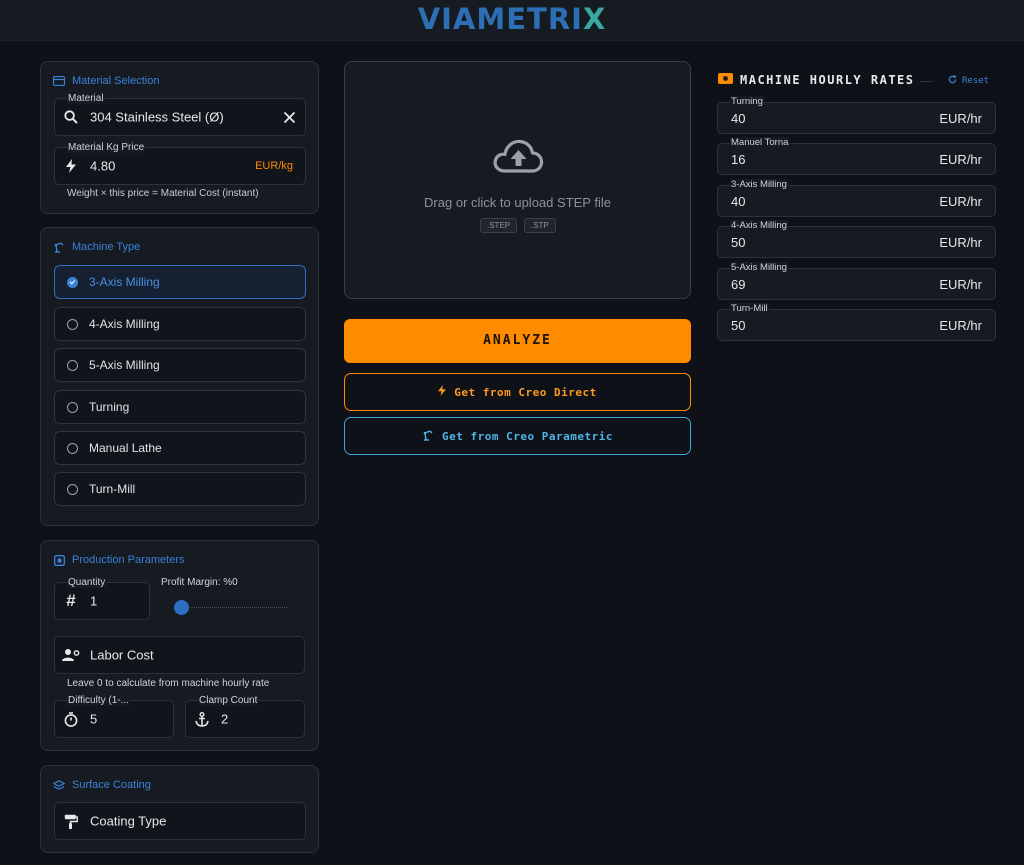 Image resolution: width=1024 pixels, height=865 pixels. Describe the element at coordinates (112, 489) in the screenshot. I see `machine-option-label: Turn-Mill` at that location.